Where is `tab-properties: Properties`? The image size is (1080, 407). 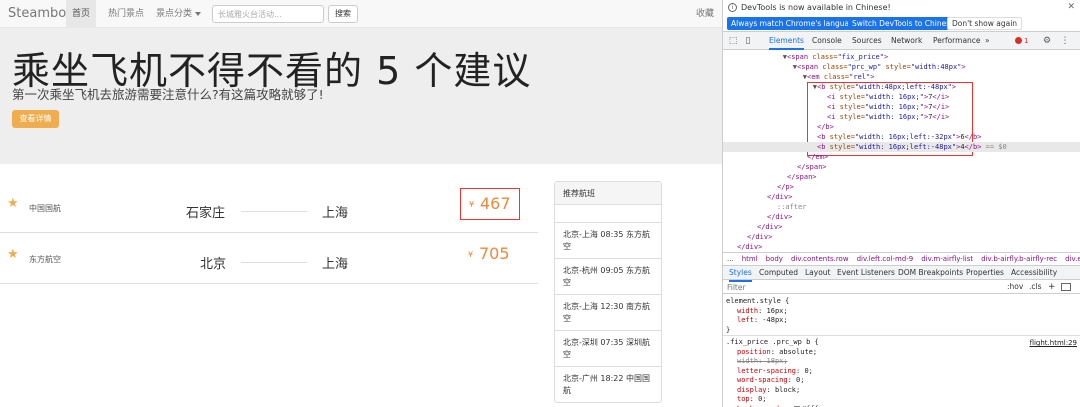 tab-properties: Properties is located at coordinates (985, 273).